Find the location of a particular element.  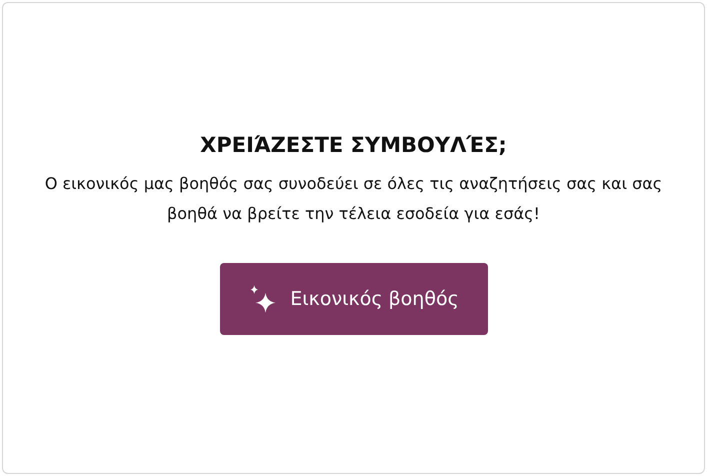

assistant-button: Εικονικός βοηθός is located at coordinates (354, 299).